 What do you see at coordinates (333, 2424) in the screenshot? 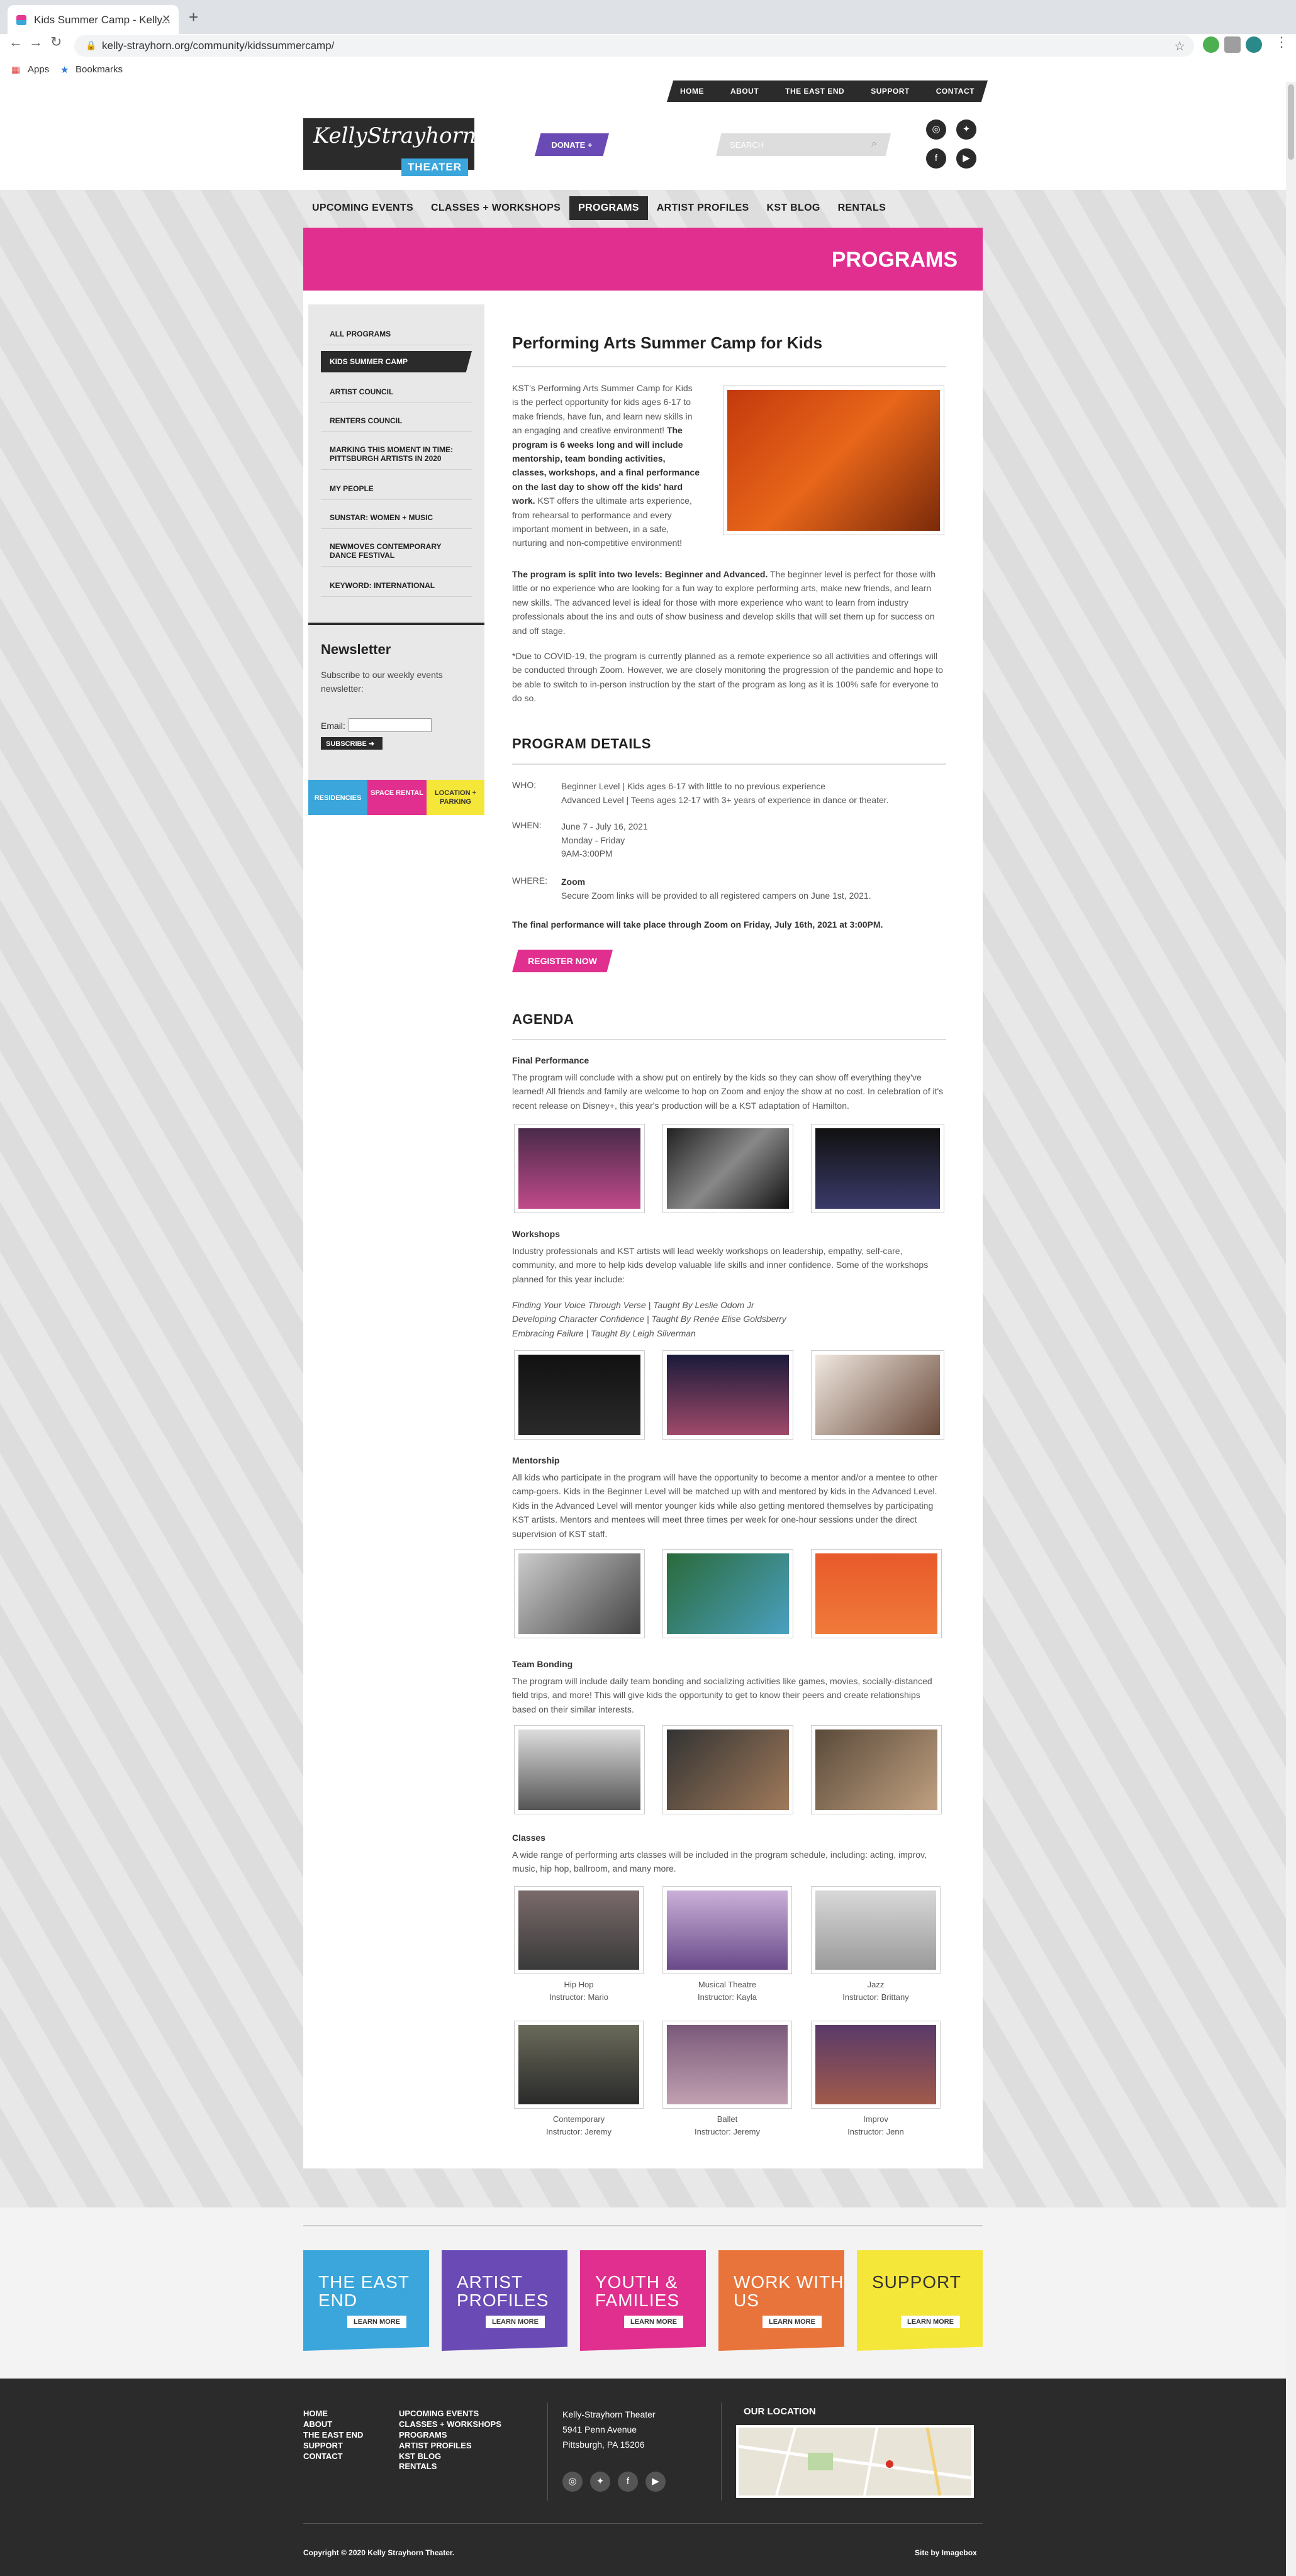
I see `footer-link: ABOUT` at bounding box center [333, 2424].